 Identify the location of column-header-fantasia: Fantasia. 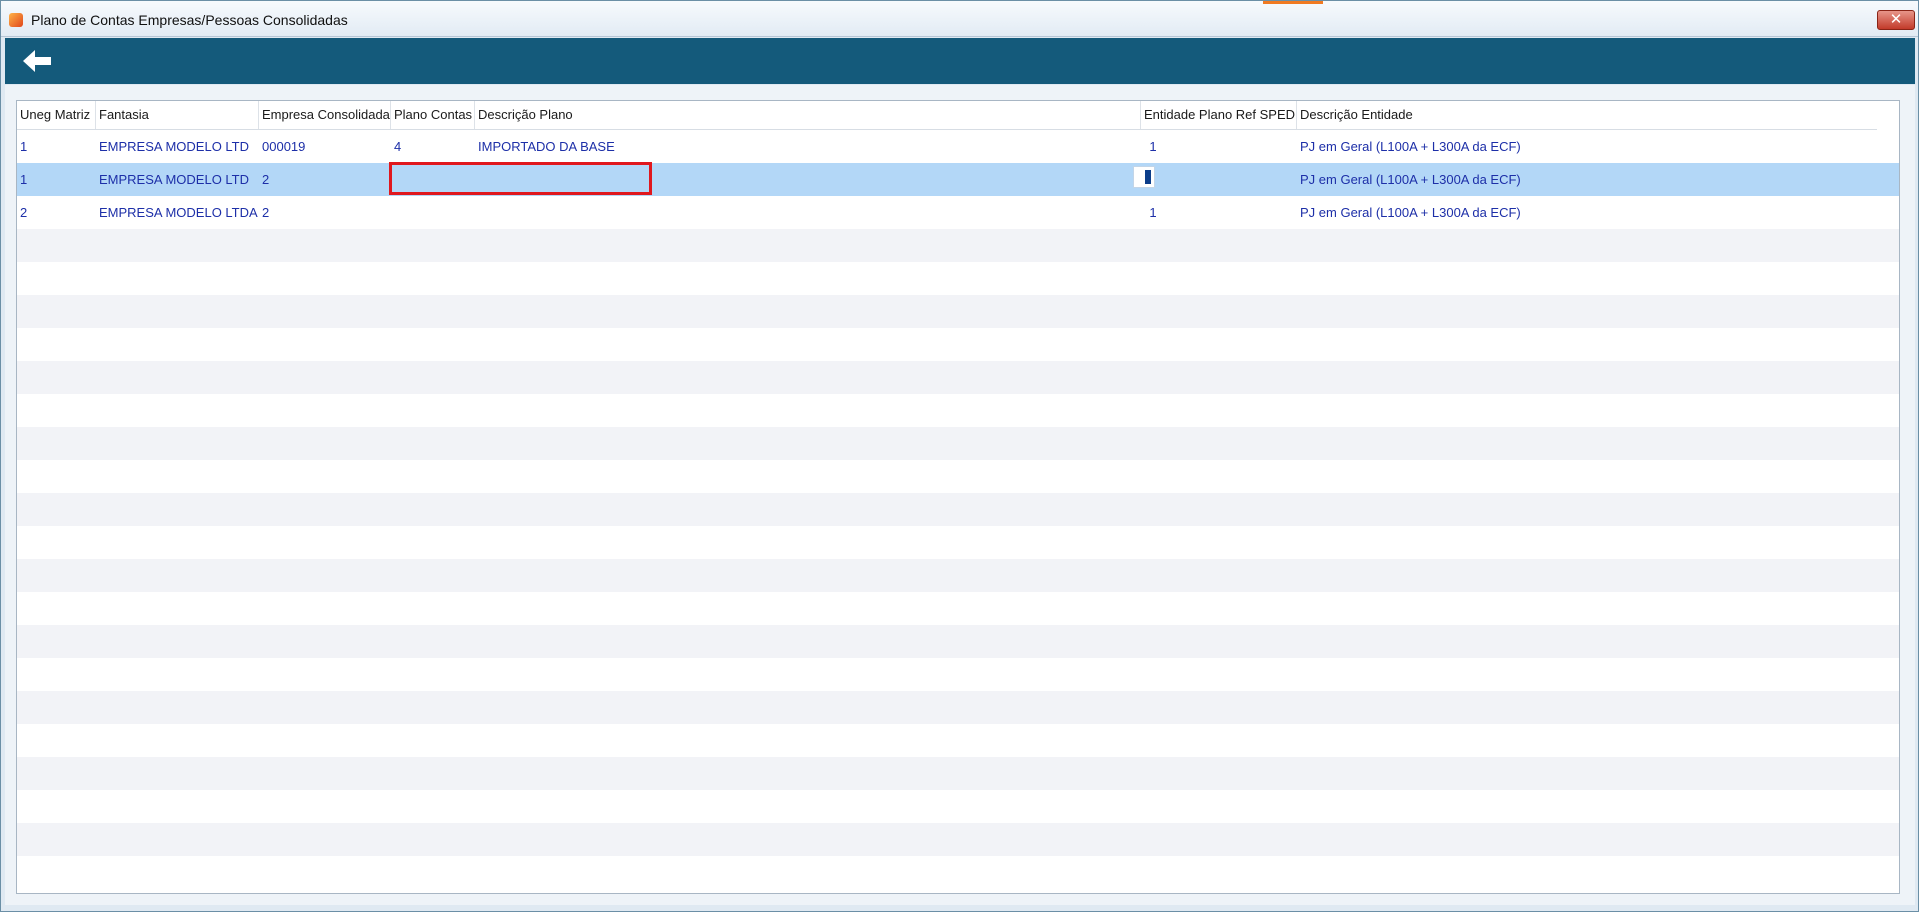
(177, 115).